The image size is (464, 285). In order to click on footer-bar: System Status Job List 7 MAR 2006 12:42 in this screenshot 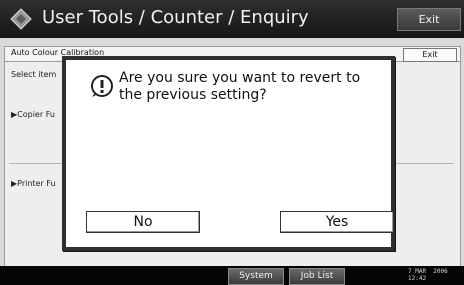, I will do `click(232, 275)`.